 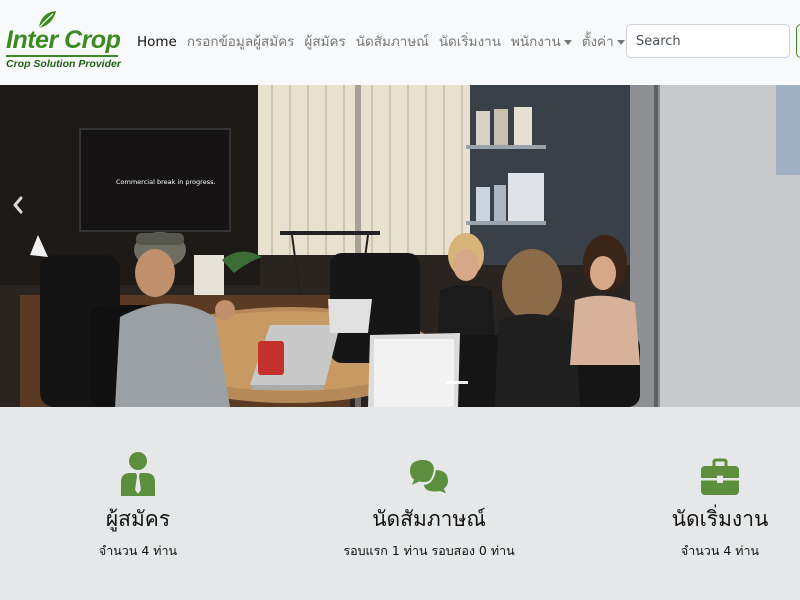 I want to click on nav-employees-dropdown: พนักงาน, so click(x=541, y=42).